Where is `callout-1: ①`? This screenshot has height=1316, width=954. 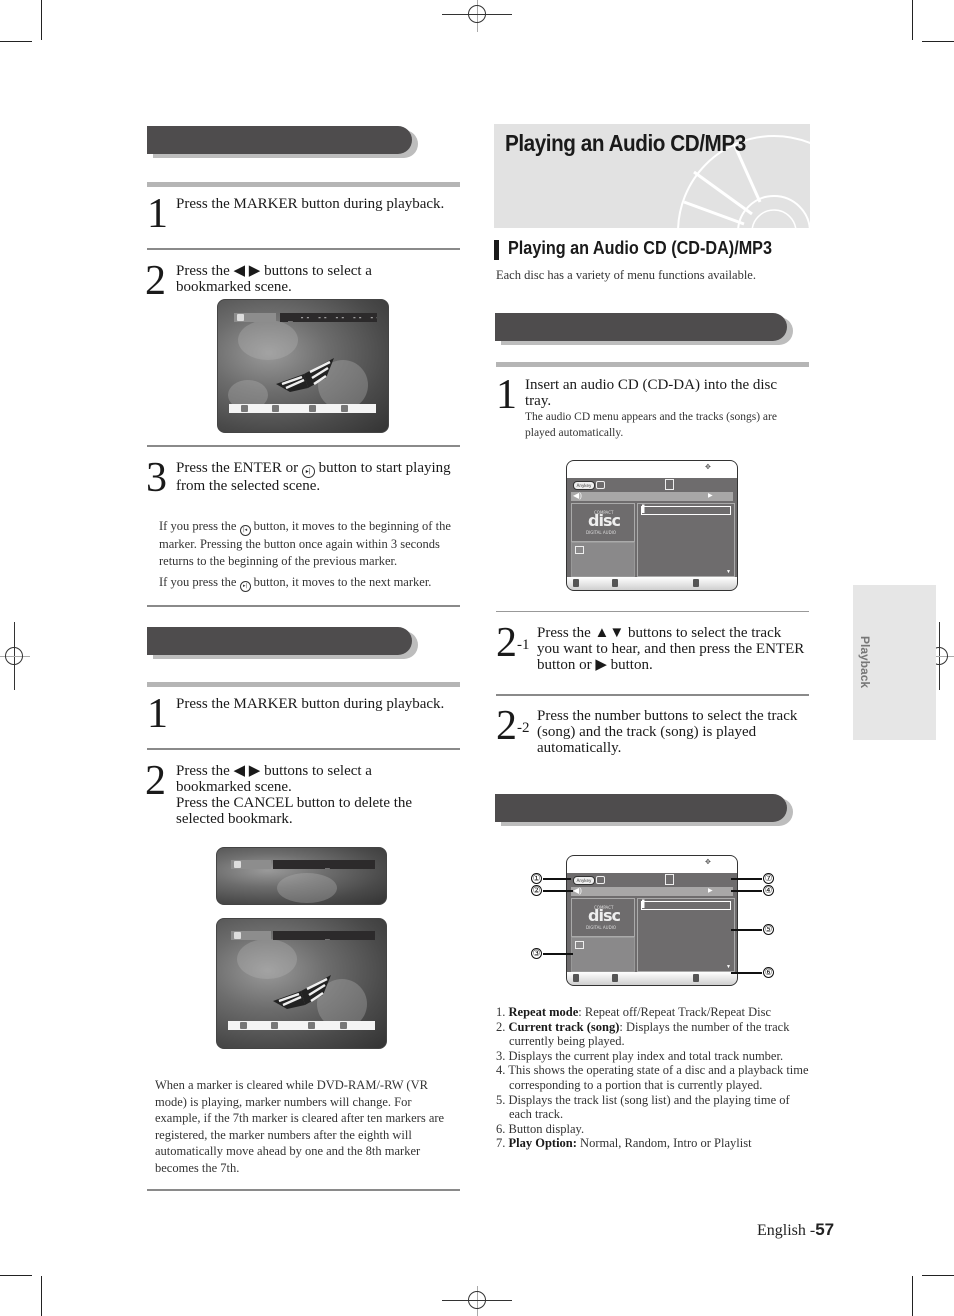
callout-1: ① is located at coordinates (536, 878).